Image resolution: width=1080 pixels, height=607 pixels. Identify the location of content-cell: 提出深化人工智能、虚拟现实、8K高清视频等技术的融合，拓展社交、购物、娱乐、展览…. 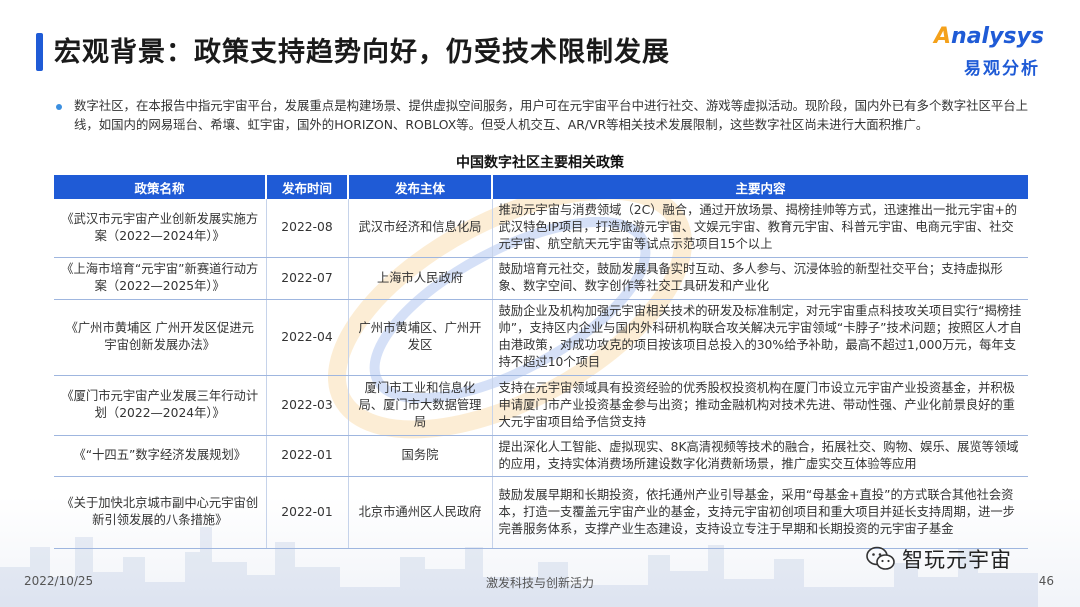
(760, 456).